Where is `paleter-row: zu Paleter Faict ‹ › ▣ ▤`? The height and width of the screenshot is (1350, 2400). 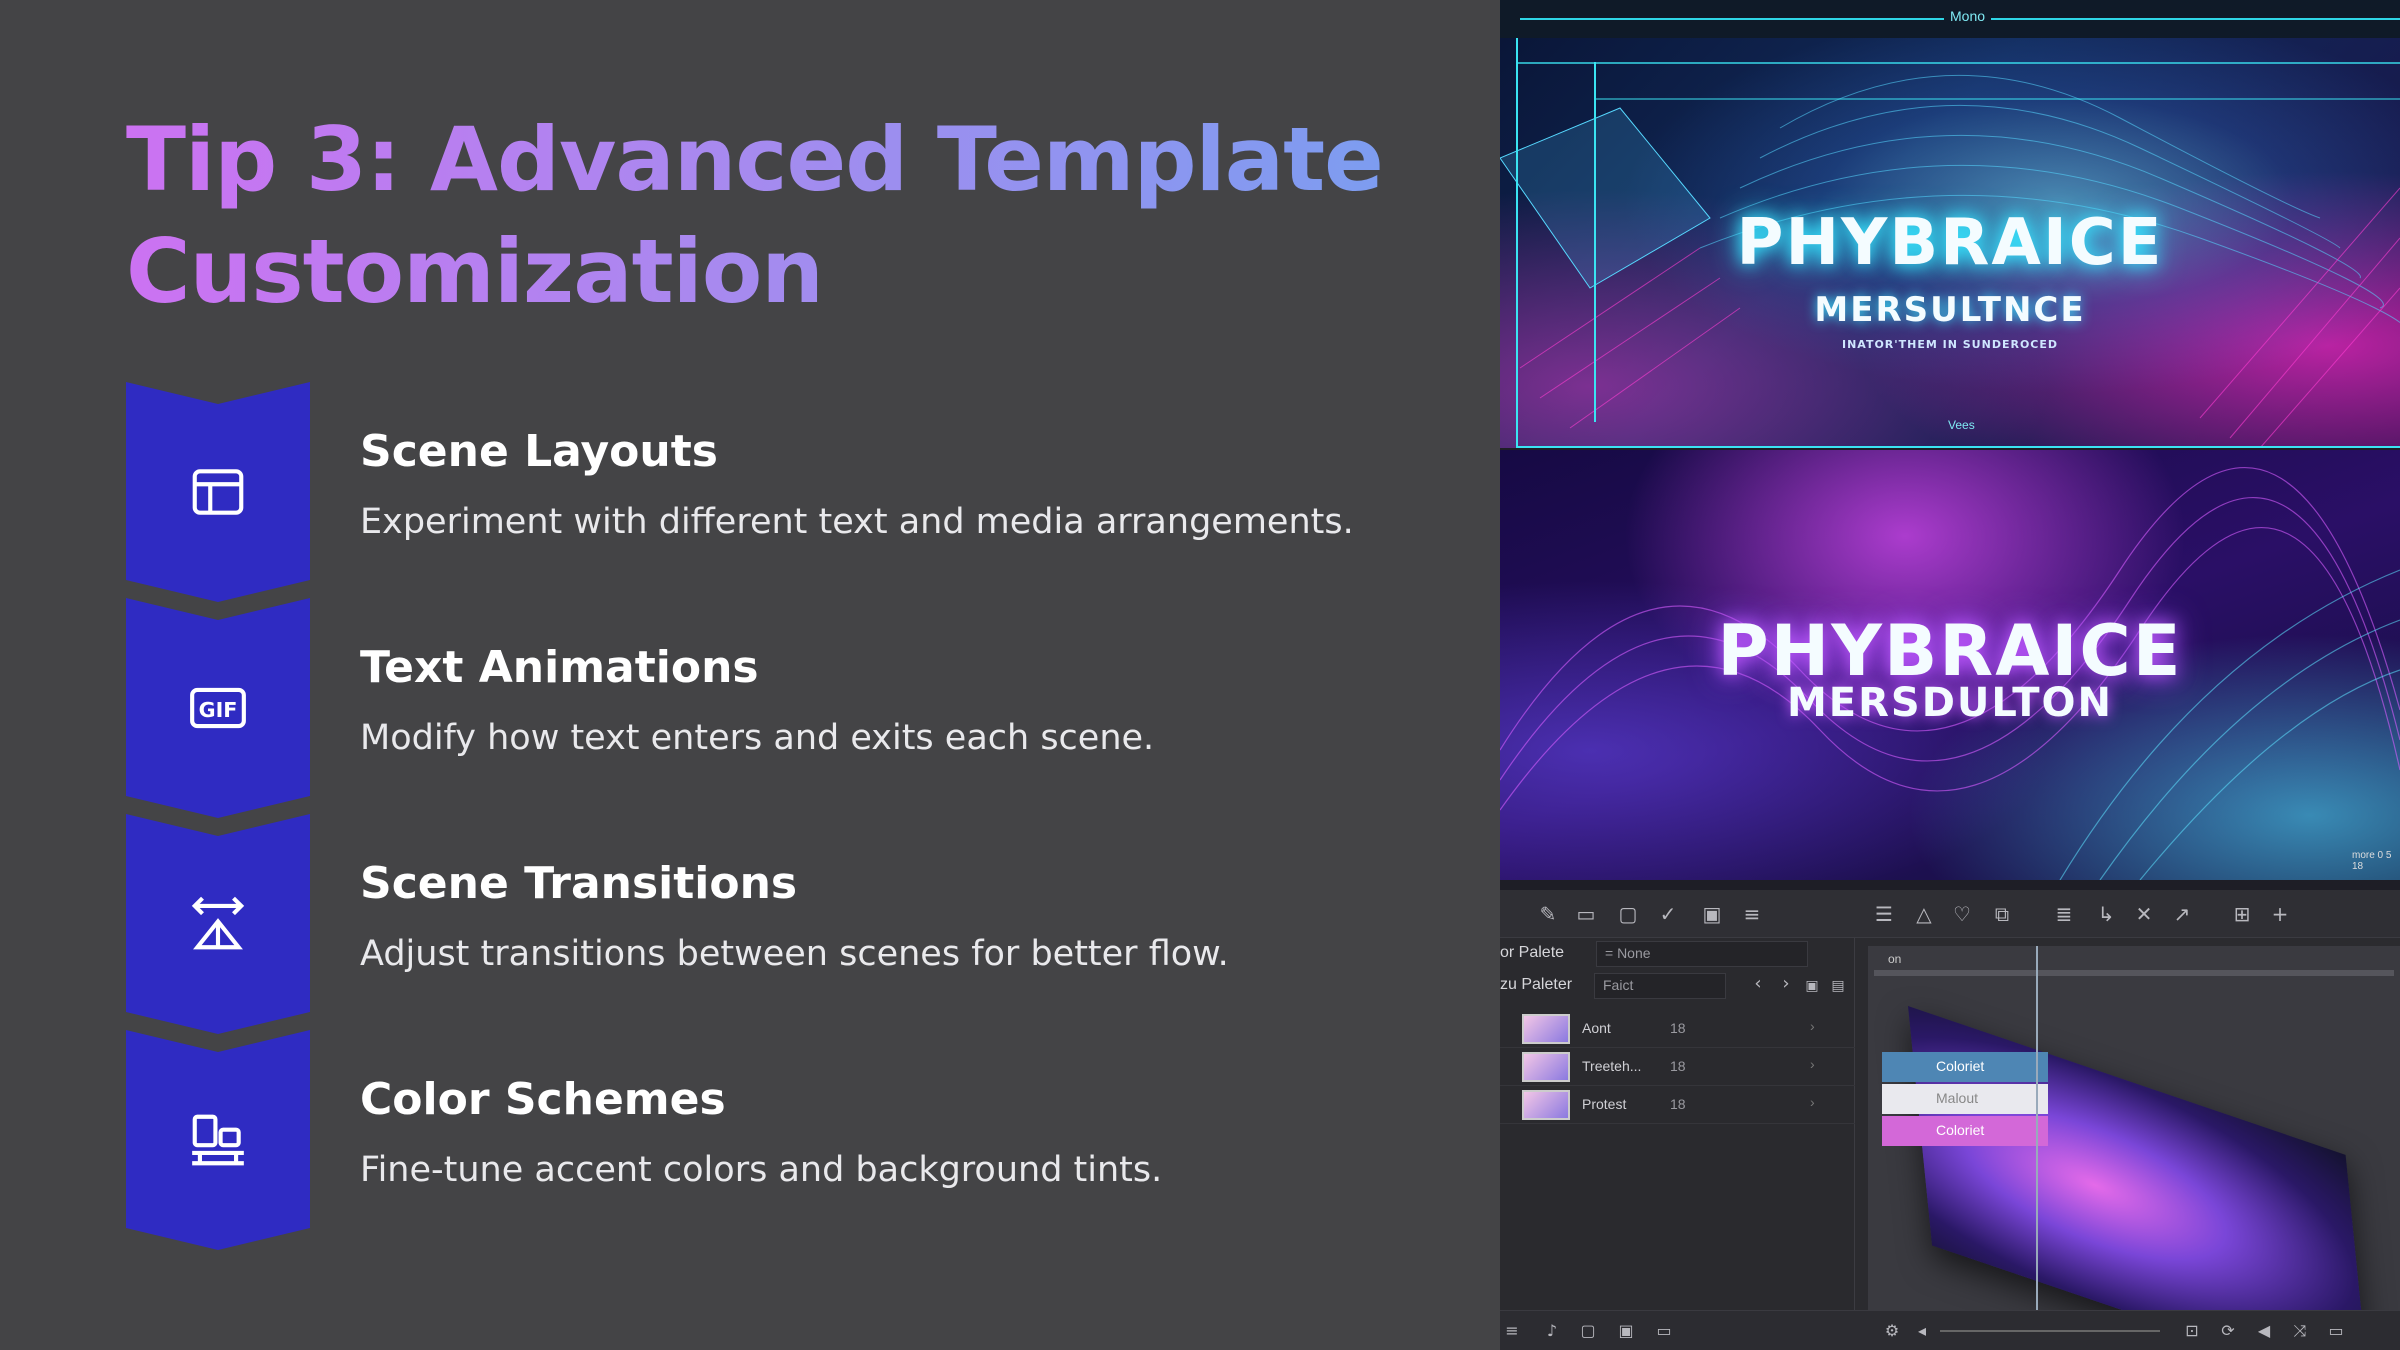
paleter-row: zu Paleter Faict ‹ › ▣ ▤ is located at coordinates (1677, 986).